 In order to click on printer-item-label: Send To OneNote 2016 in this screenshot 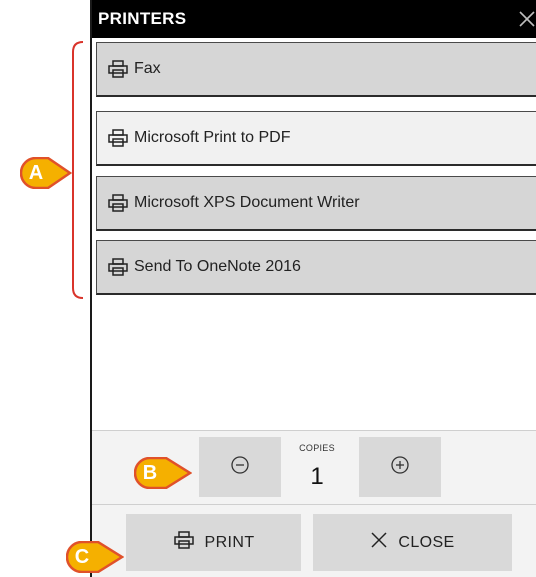, I will do `click(217, 266)`.